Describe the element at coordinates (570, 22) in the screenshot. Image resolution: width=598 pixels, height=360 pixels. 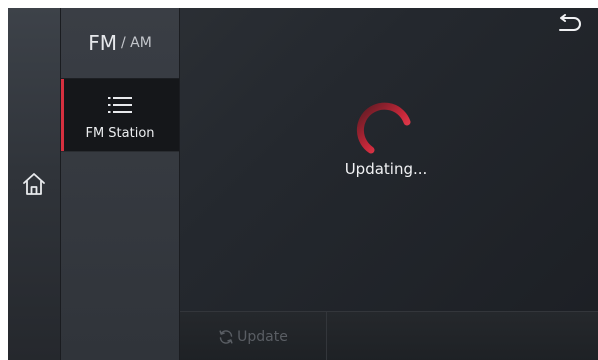
I see `back-arrow-icon` at that location.